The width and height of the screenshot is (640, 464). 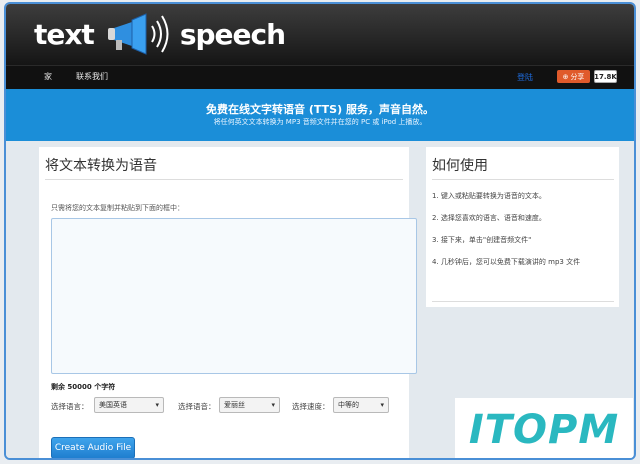 I want to click on share-count-badge: 17.8K, so click(x=605, y=76).